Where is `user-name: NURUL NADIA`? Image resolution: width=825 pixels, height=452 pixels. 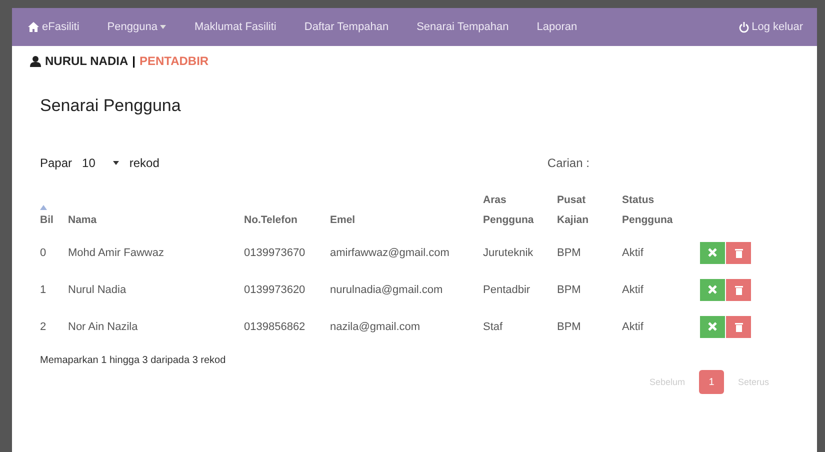
user-name: NURUL NADIA is located at coordinates (86, 61).